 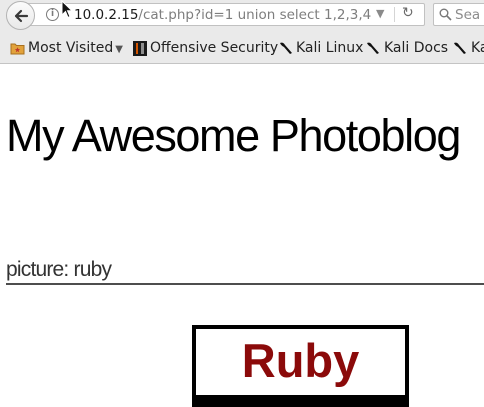 I want to click on reload-icon: ↻, so click(x=408, y=13).